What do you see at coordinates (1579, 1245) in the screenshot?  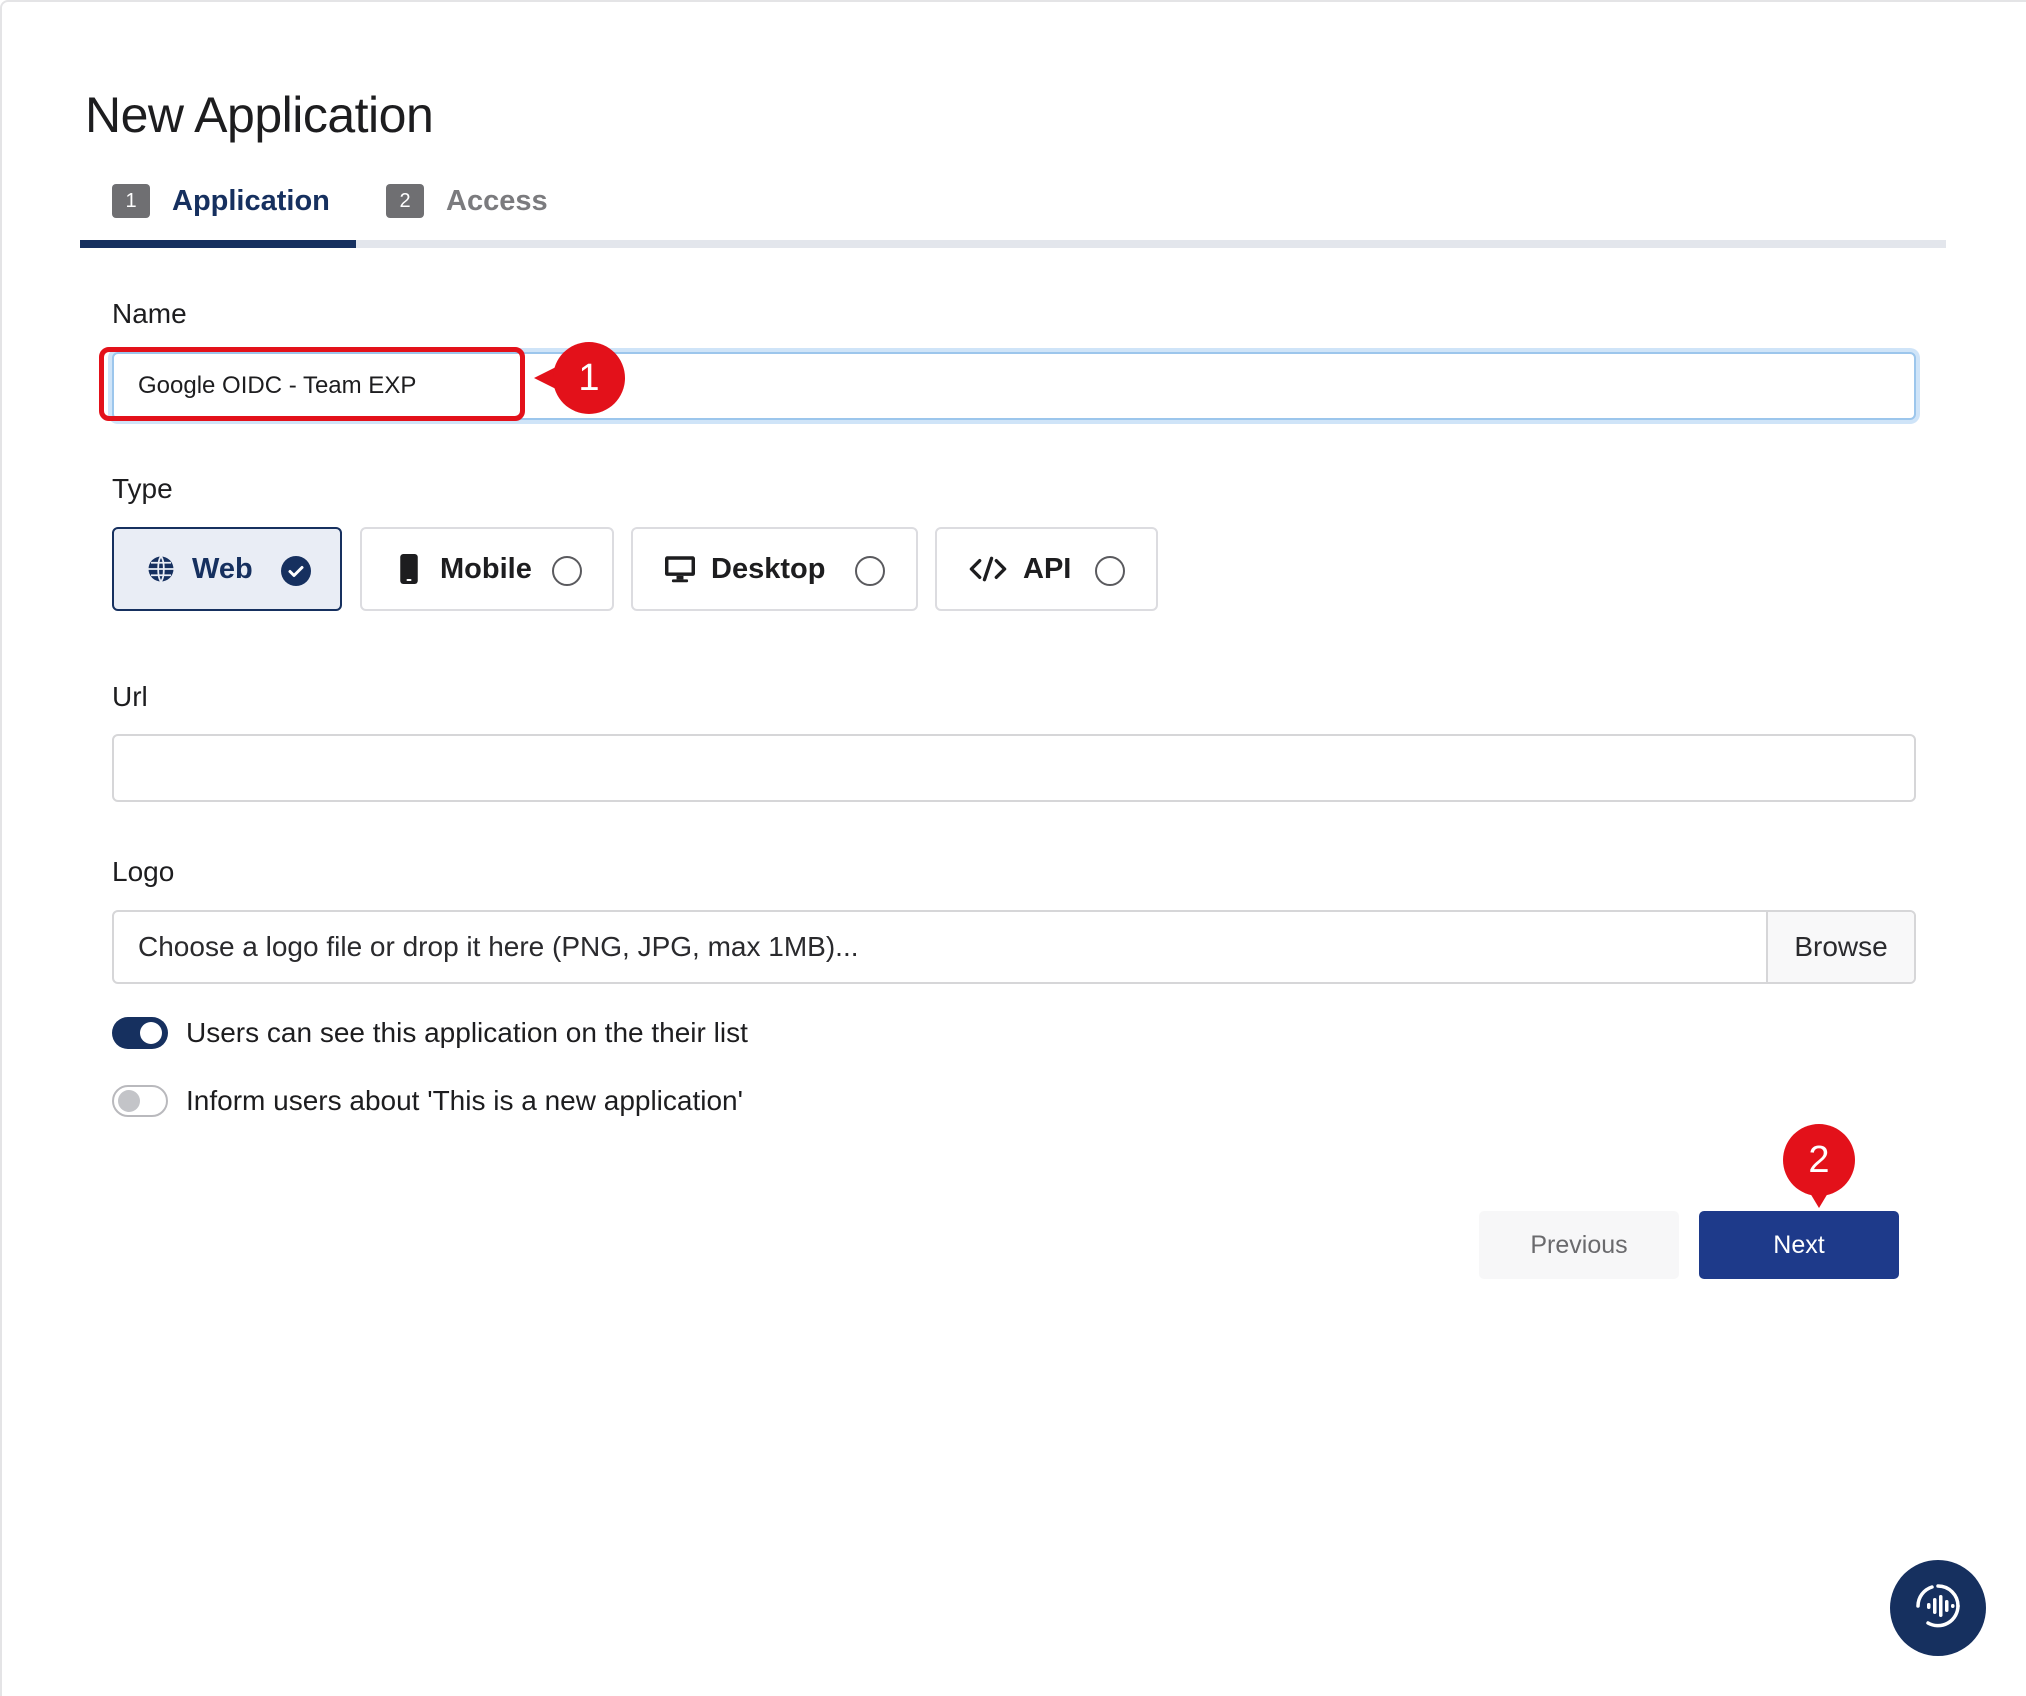 I see `previous-button: Previous` at bounding box center [1579, 1245].